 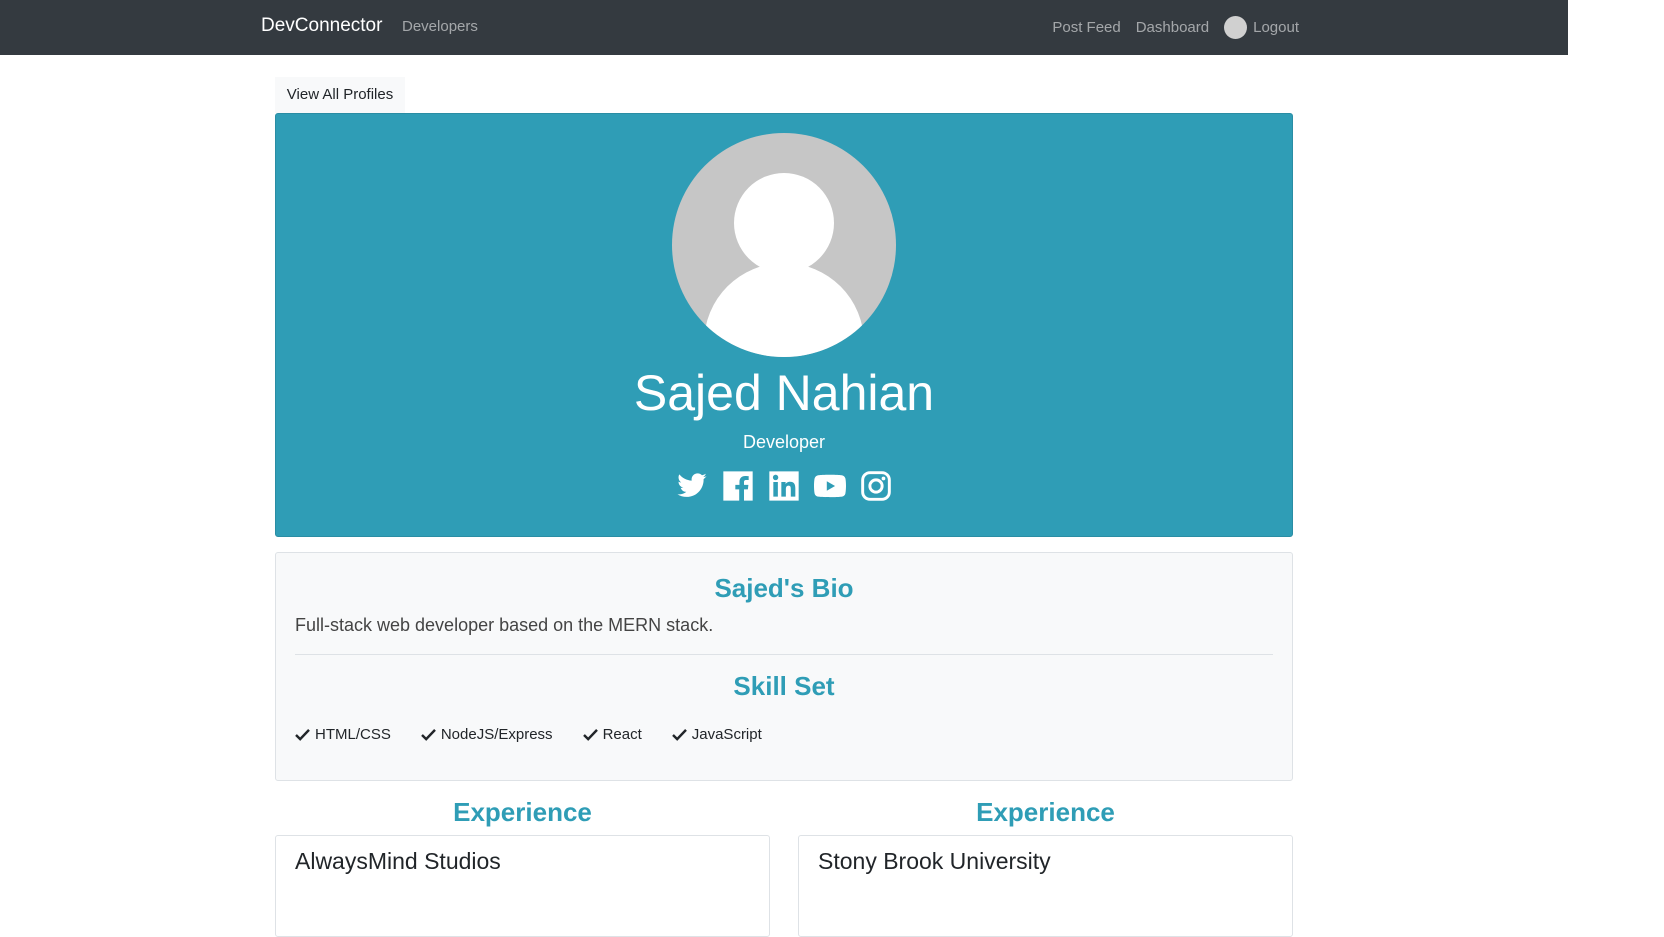 I want to click on experience-company: AlwaysMind Studios, so click(x=398, y=861).